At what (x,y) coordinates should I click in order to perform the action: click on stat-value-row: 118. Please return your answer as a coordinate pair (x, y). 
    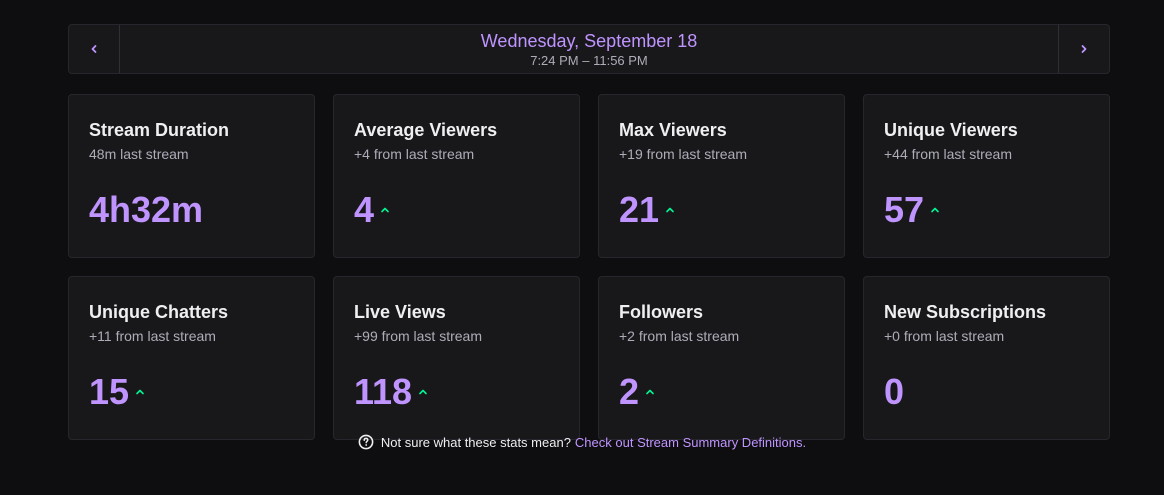
    Looking at the image, I should click on (391, 392).